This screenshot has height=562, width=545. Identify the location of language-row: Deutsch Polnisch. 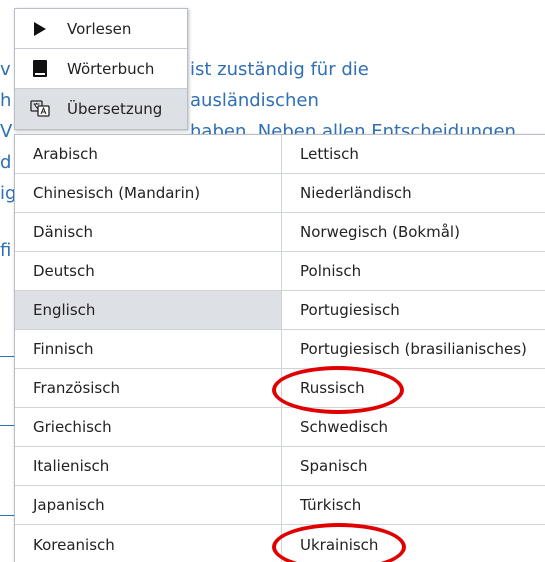
(280, 271).